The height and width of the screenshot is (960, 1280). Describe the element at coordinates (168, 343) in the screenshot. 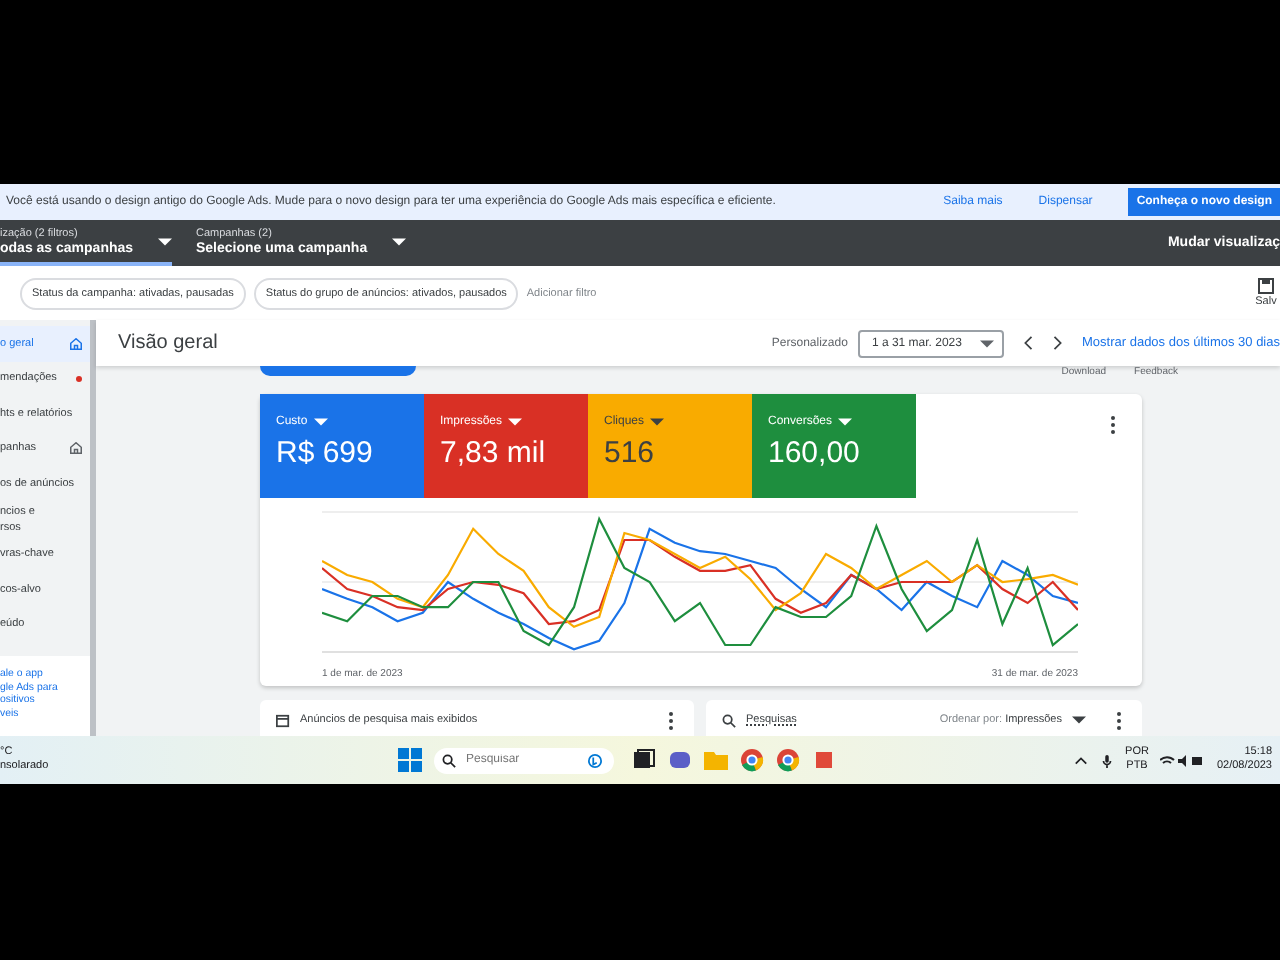

I see `page-title: Visão geral` at that location.